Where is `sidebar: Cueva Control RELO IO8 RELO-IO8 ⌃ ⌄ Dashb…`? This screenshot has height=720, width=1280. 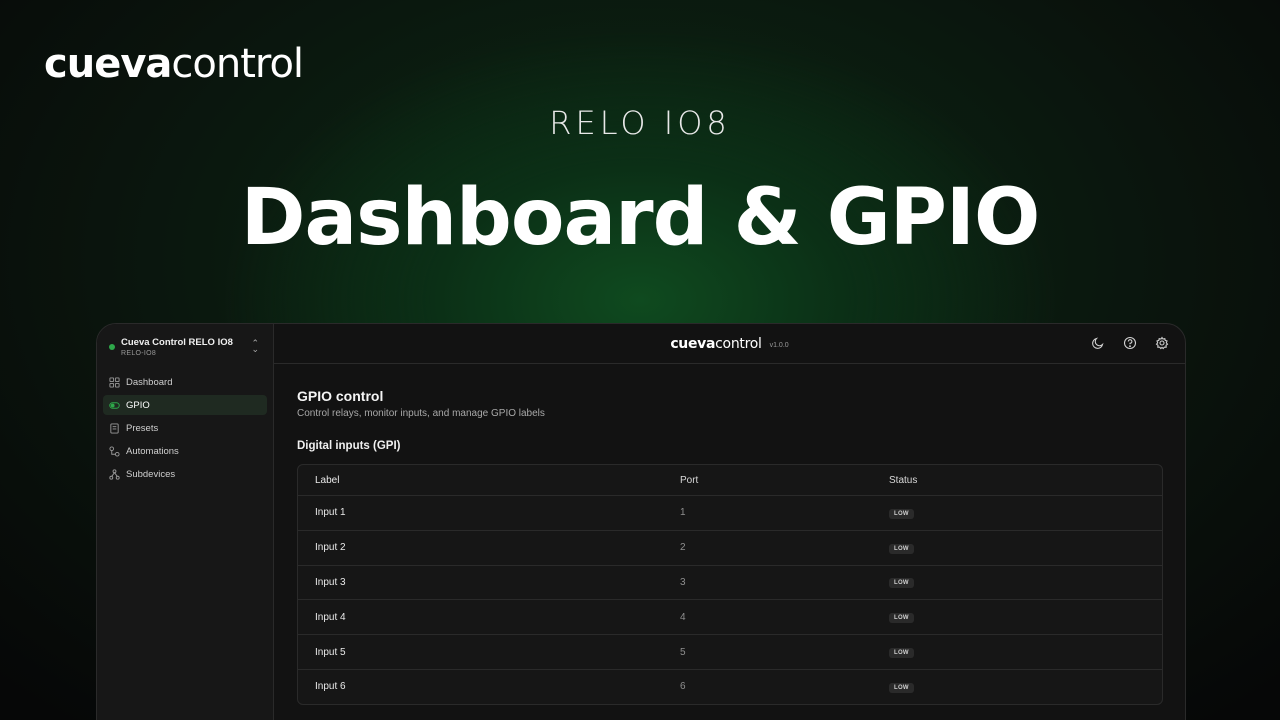
sidebar: Cueva Control RELO IO8 RELO-IO8 ⌃ ⌄ Dashb… is located at coordinates (185, 522).